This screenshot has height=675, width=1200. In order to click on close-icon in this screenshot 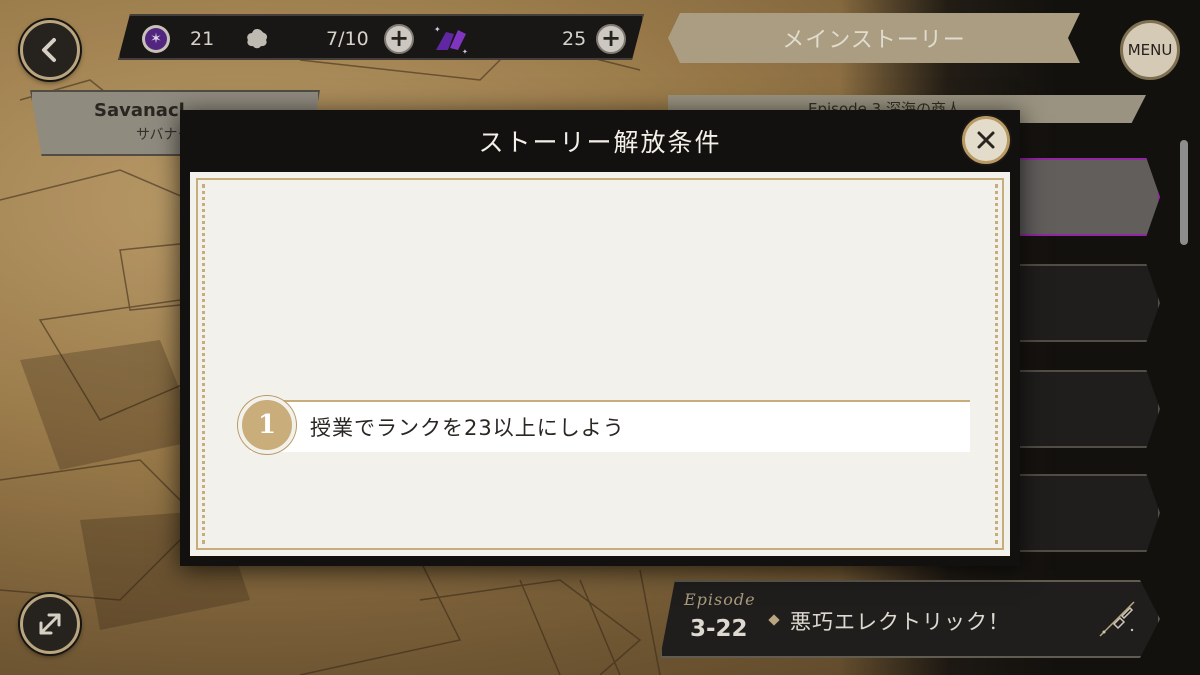, I will do `click(986, 140)`.